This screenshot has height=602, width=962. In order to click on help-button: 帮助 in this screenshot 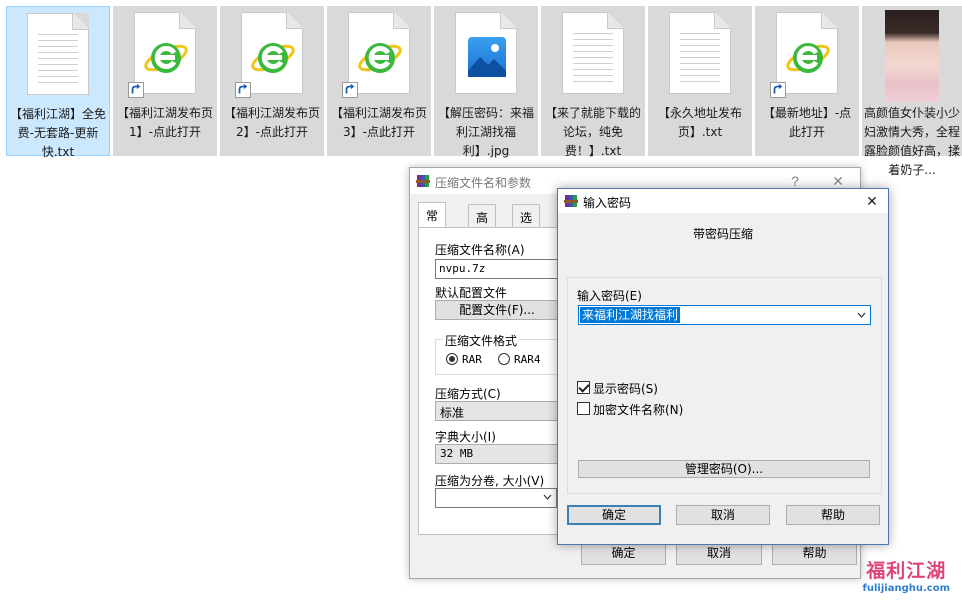, I will do `click(833, 515)`.